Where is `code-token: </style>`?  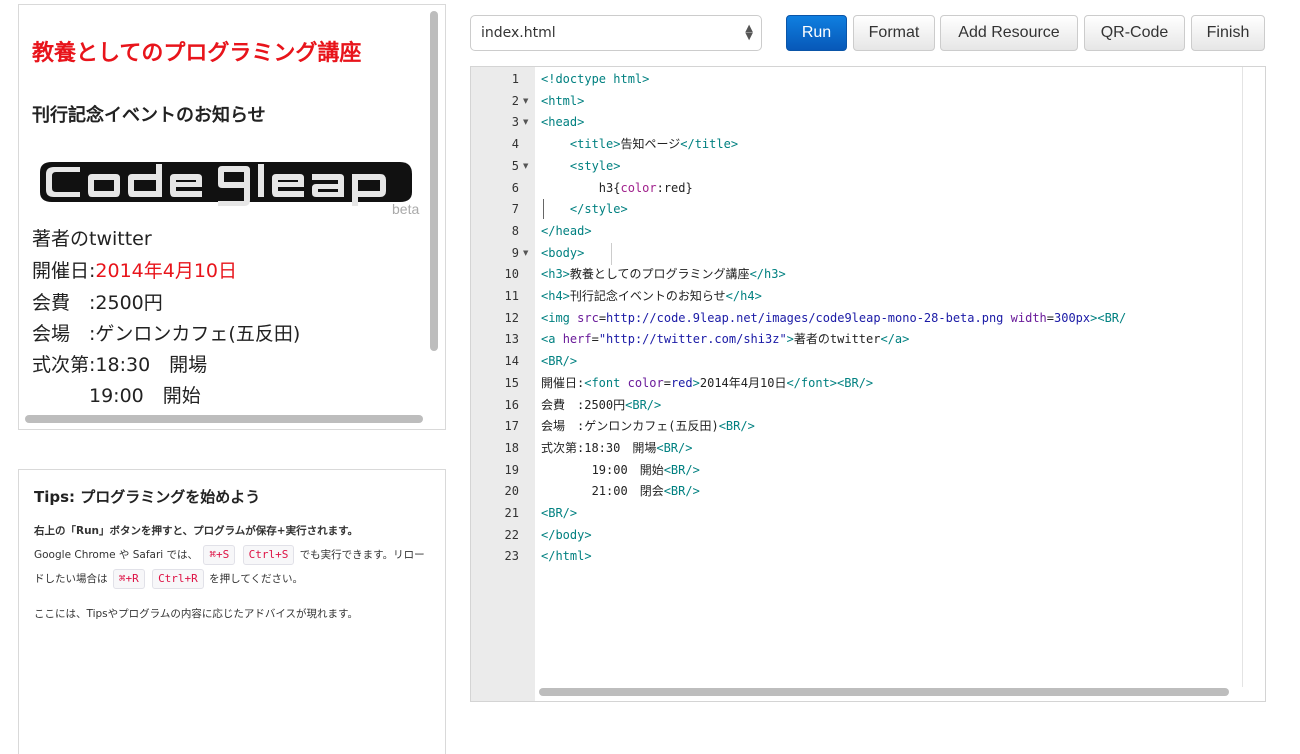 code-token: </style> is located at coordinates (598, 209).